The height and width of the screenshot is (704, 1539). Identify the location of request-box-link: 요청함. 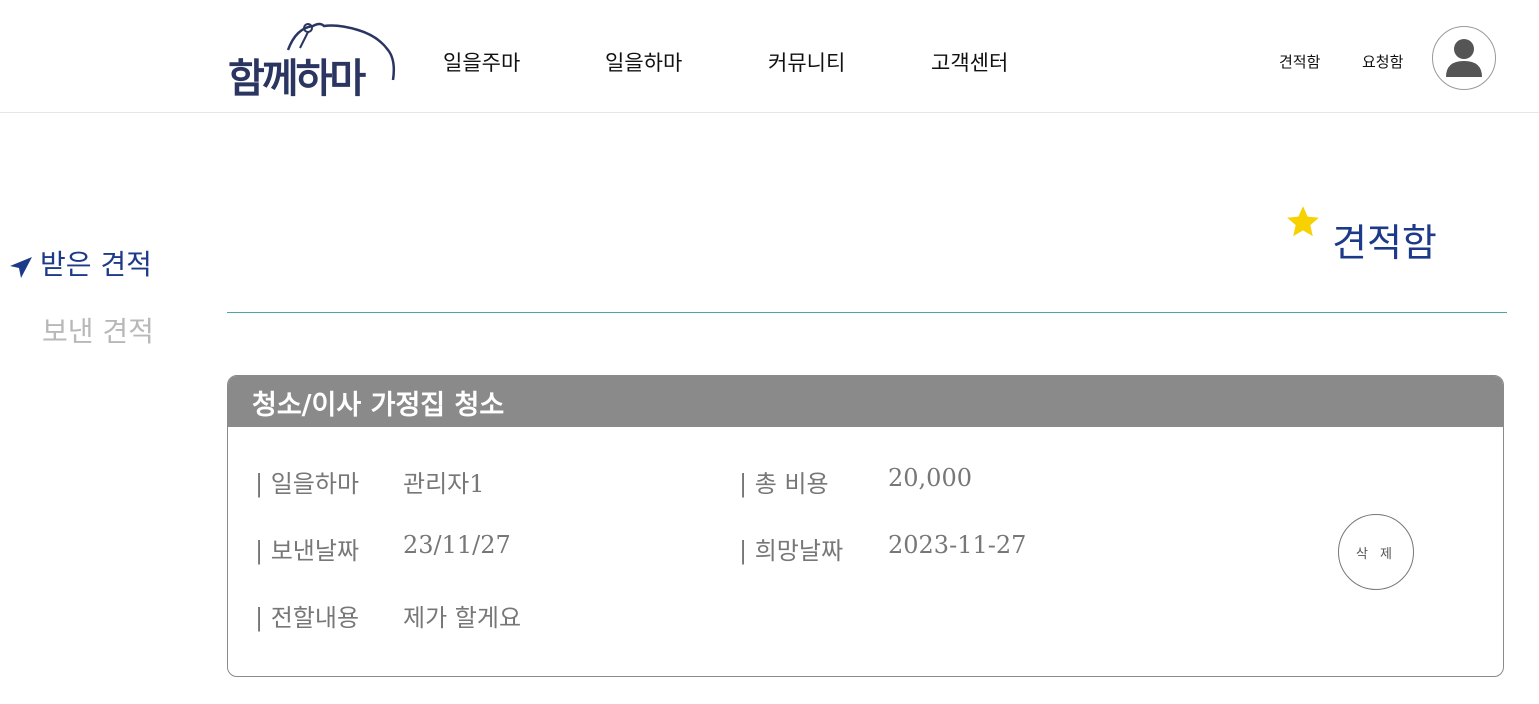
(1382, 61).